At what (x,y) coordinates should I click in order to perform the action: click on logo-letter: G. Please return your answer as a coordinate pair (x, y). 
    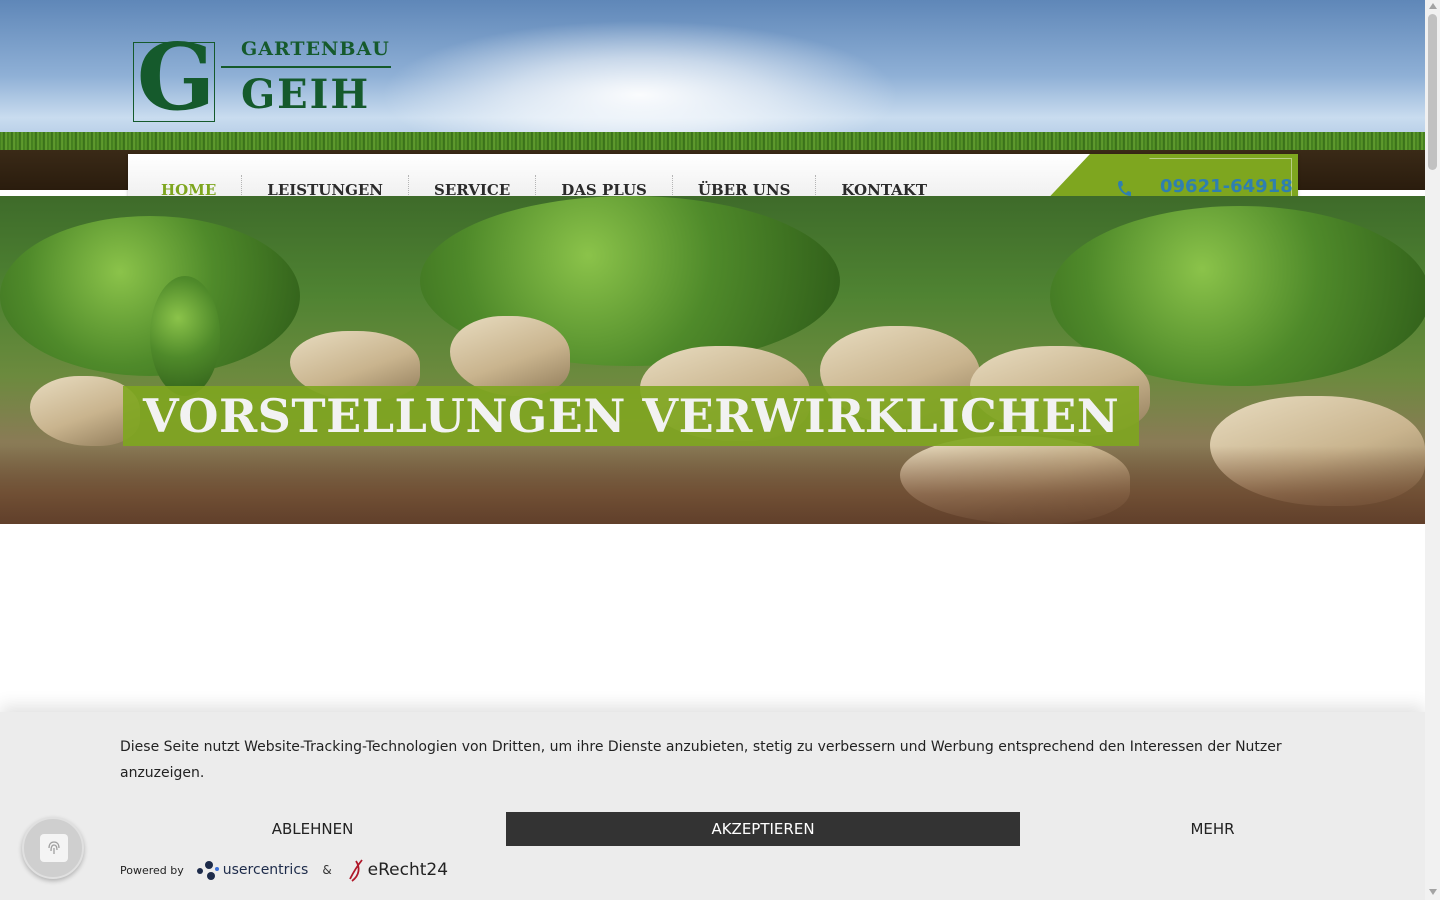
    Looking at the image, I should click on (176, 77).